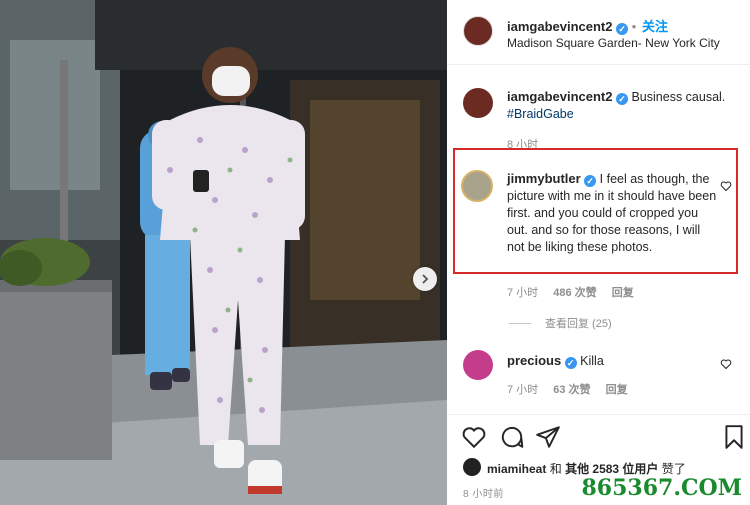 The image size is (750, 505). Describe the element at coordinates (571, 390) in the screenshot. I see `comment-likes: 63 次赞` at that location.